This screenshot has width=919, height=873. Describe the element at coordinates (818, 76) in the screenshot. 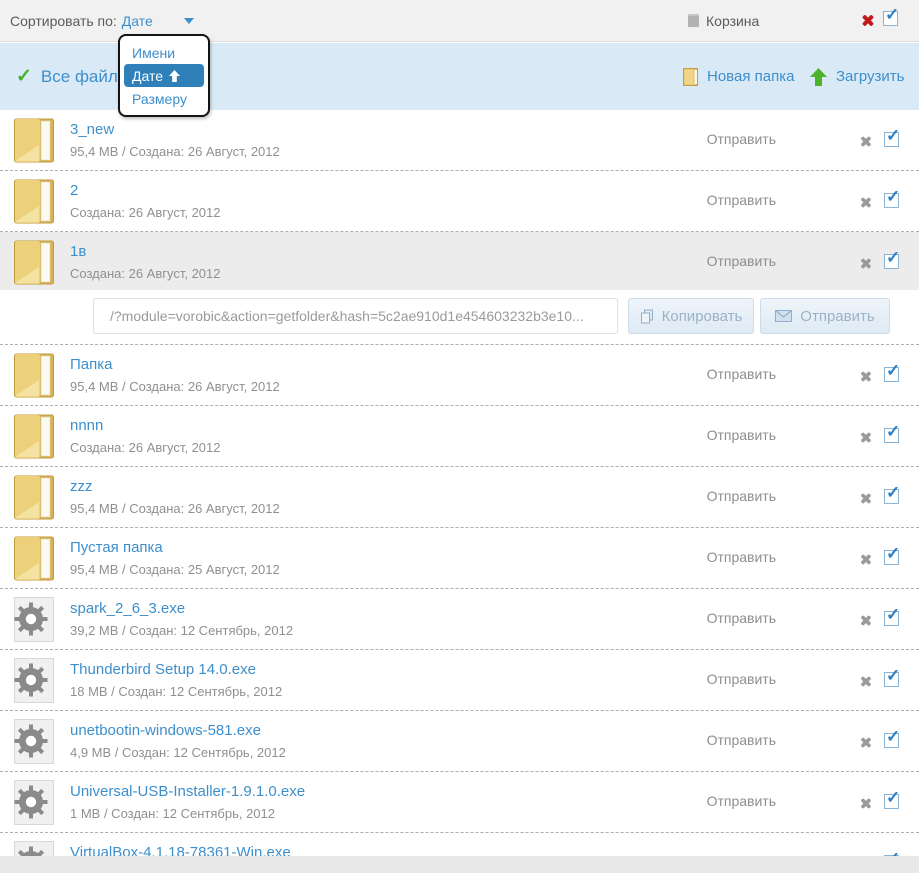

I see `upload-arrow-icon` at that location.